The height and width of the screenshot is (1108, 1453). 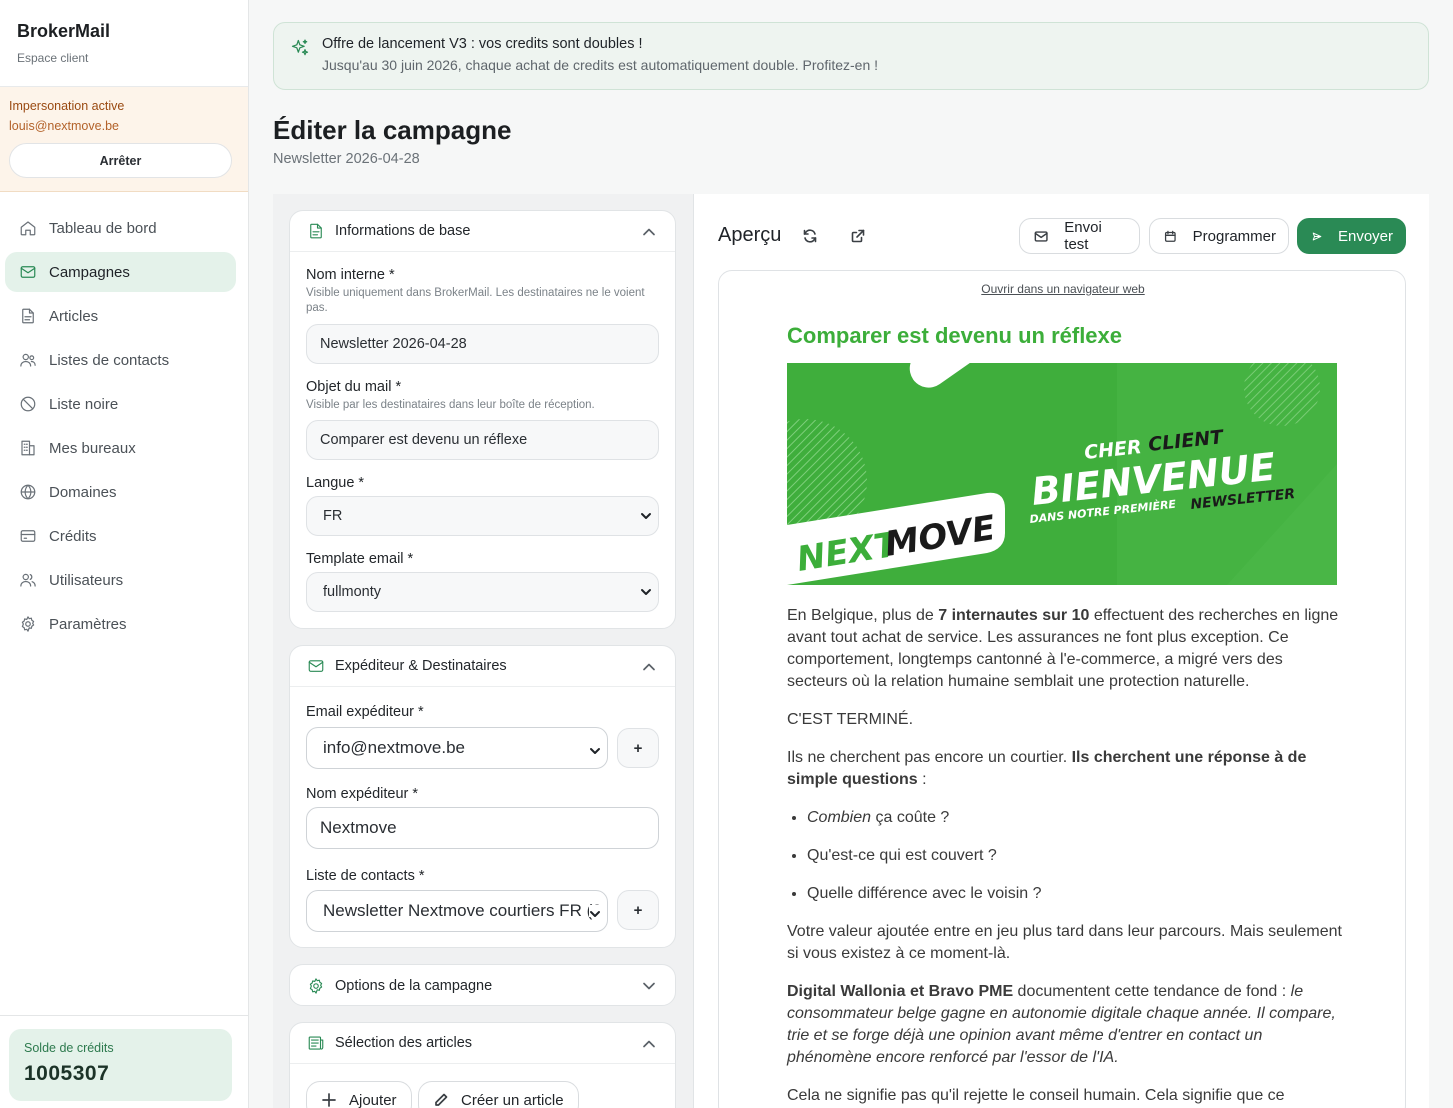 I want to click on send-test-button: Envoi test, so click(x=1079, y=236).